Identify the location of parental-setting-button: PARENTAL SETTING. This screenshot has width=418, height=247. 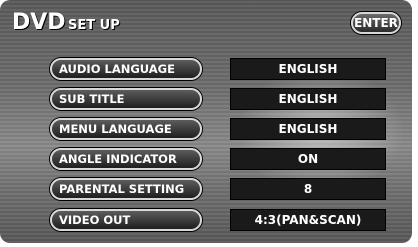
(126, 189).